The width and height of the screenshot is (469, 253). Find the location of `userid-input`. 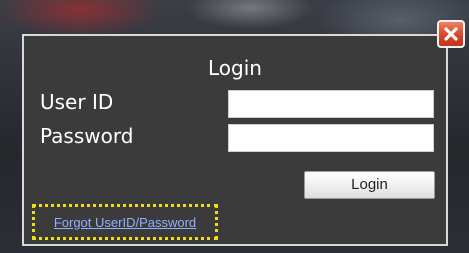

userid-input is located at coordinates (331, 104).